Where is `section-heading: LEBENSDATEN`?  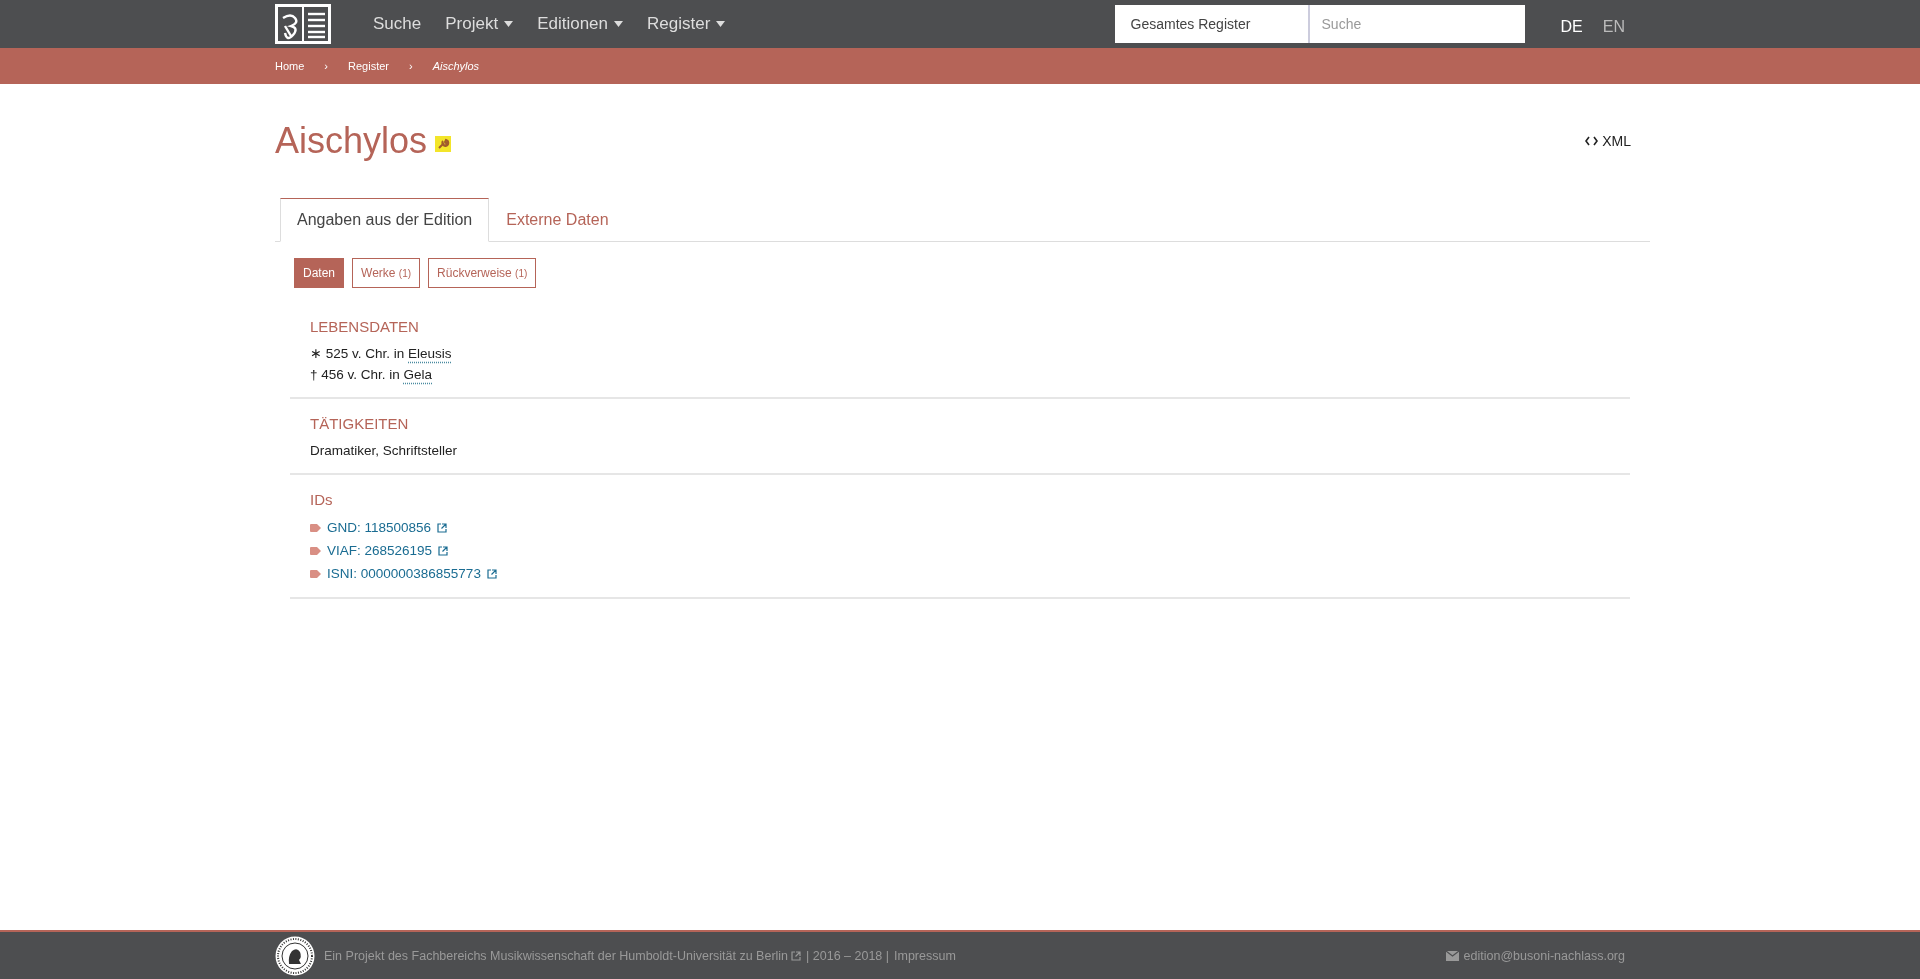
section-heading: LEBENSDATEN is located at coordinates (365, 326).